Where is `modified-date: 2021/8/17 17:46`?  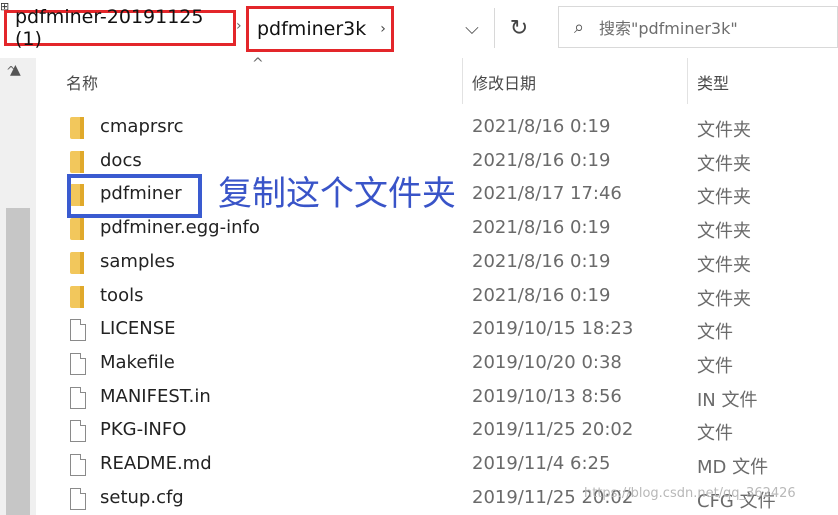
modified-date: 2021/8/17 17:46 is located at coordinates (547, 194).